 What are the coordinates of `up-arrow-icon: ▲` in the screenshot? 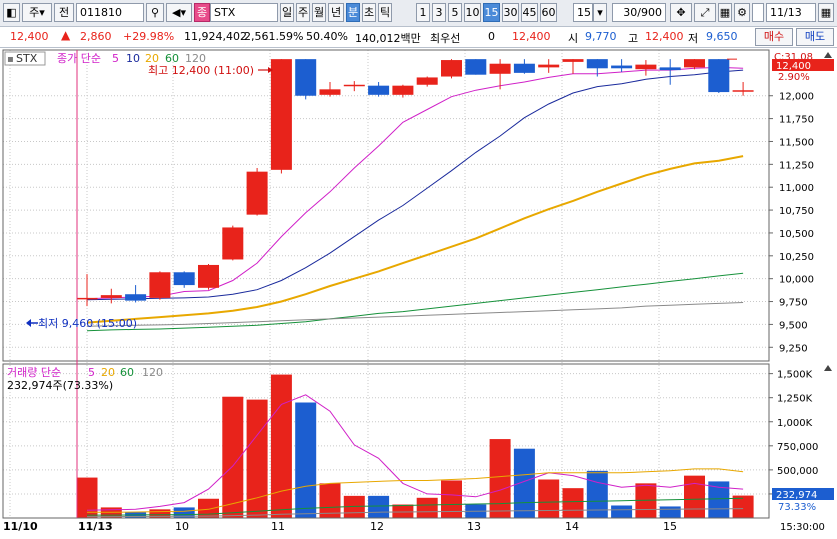 It's located at (66, 35).